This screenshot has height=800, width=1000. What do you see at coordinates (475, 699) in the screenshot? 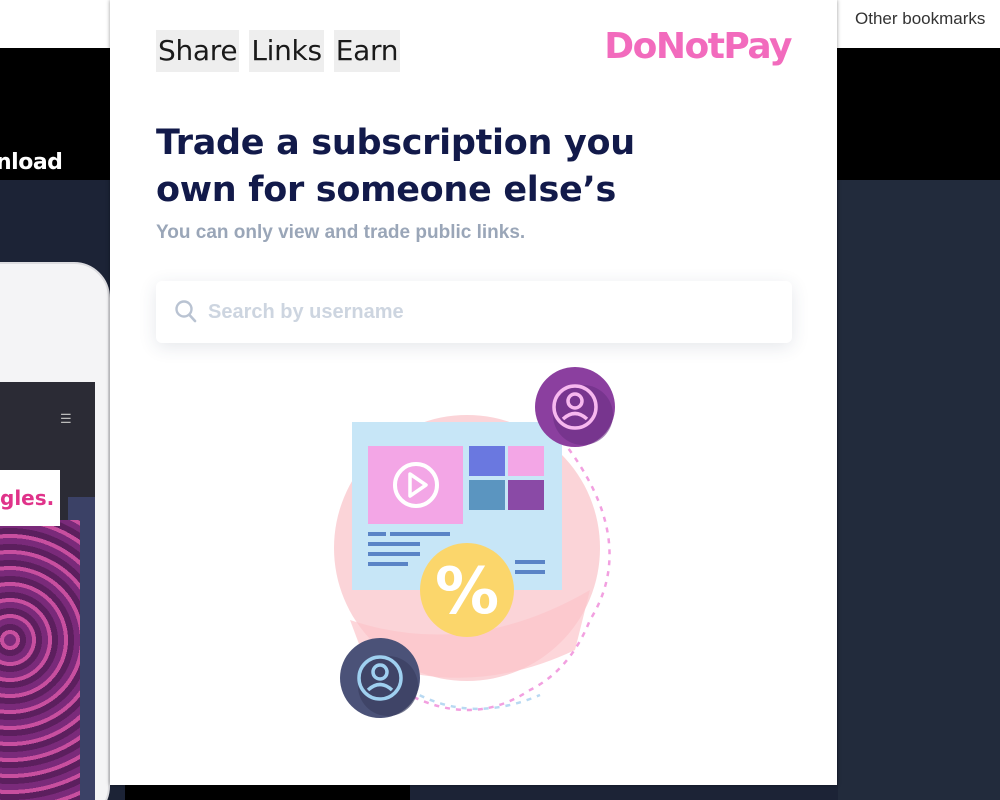
I see `connector-line-blue` at bounding box center [475, 699].